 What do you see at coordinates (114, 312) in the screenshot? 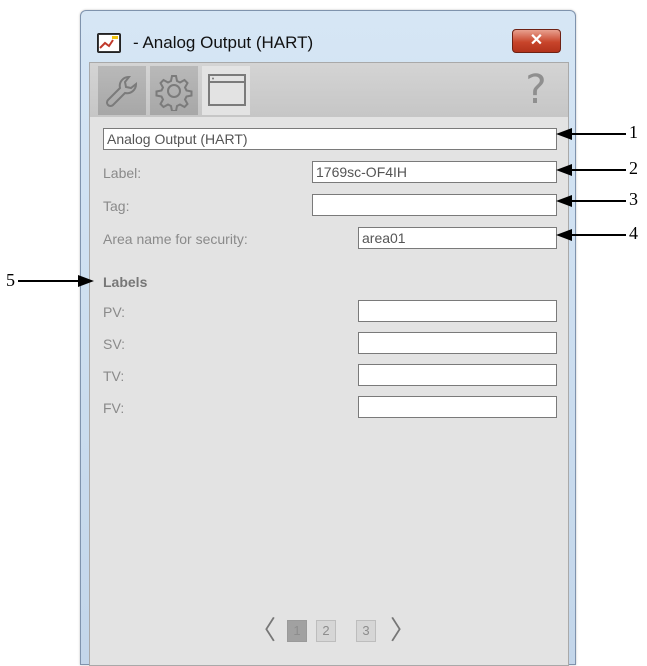
I see `pv-label: PV:` at bounding box center [114, 312].